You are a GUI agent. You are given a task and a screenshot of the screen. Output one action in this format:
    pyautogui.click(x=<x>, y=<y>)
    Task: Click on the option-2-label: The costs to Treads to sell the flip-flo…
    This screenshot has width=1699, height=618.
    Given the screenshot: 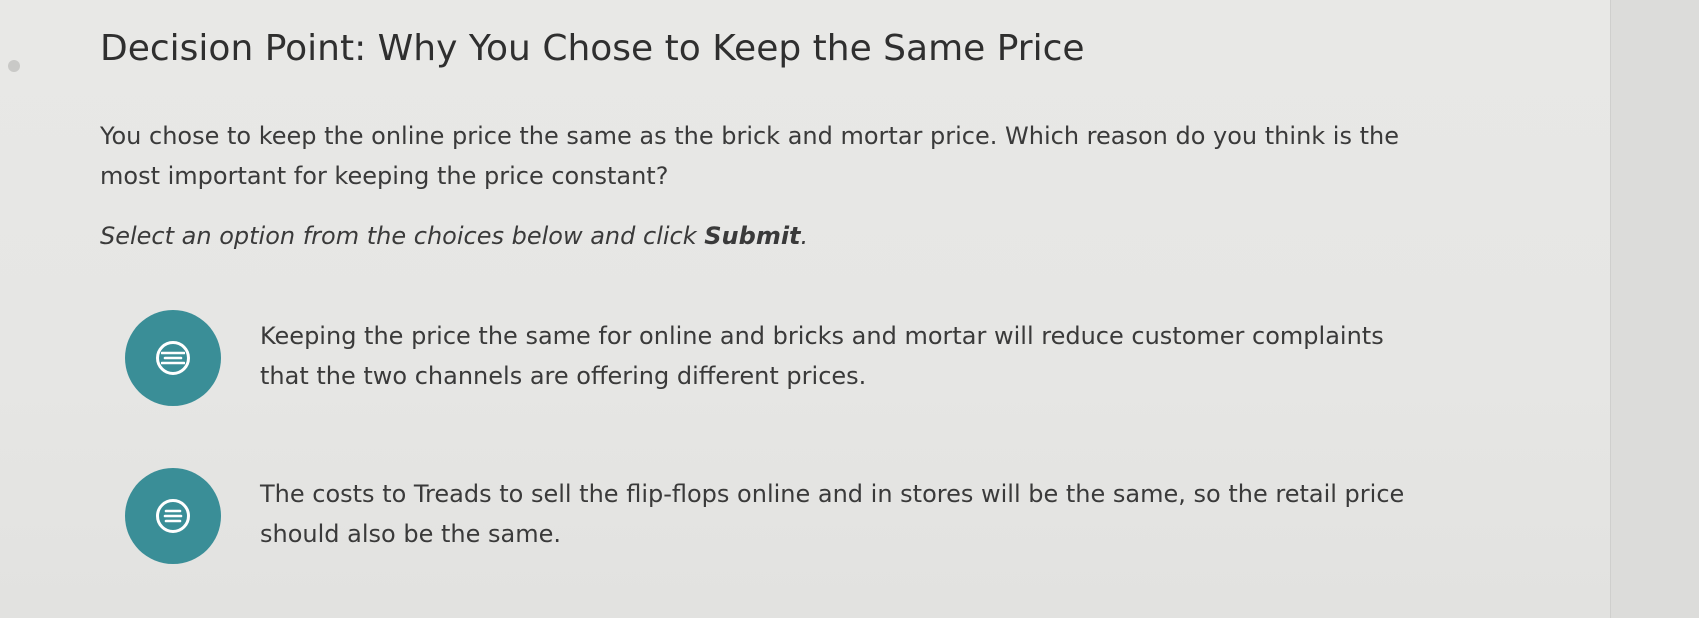 What is the action you would take?
    pyautogui.click(x=850, y=514)
    